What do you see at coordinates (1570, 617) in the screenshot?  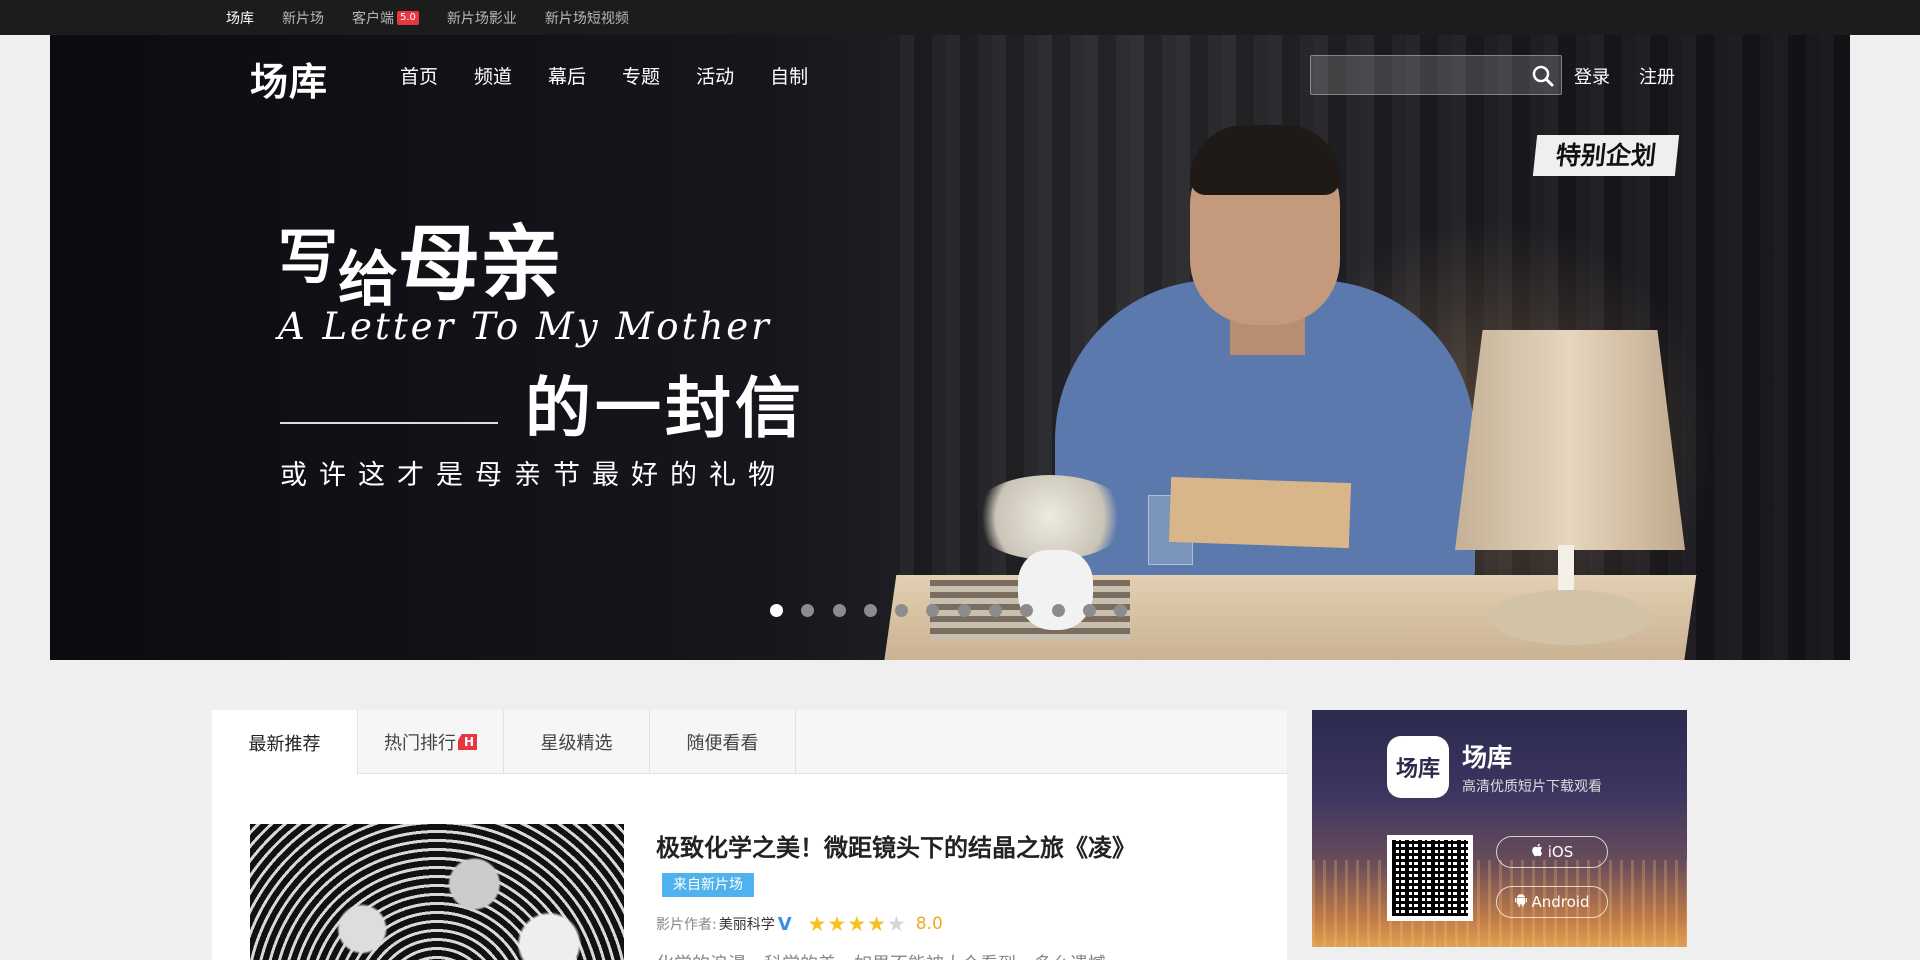 I see `hero-lamp-base` at bounding box center [1570, 617].